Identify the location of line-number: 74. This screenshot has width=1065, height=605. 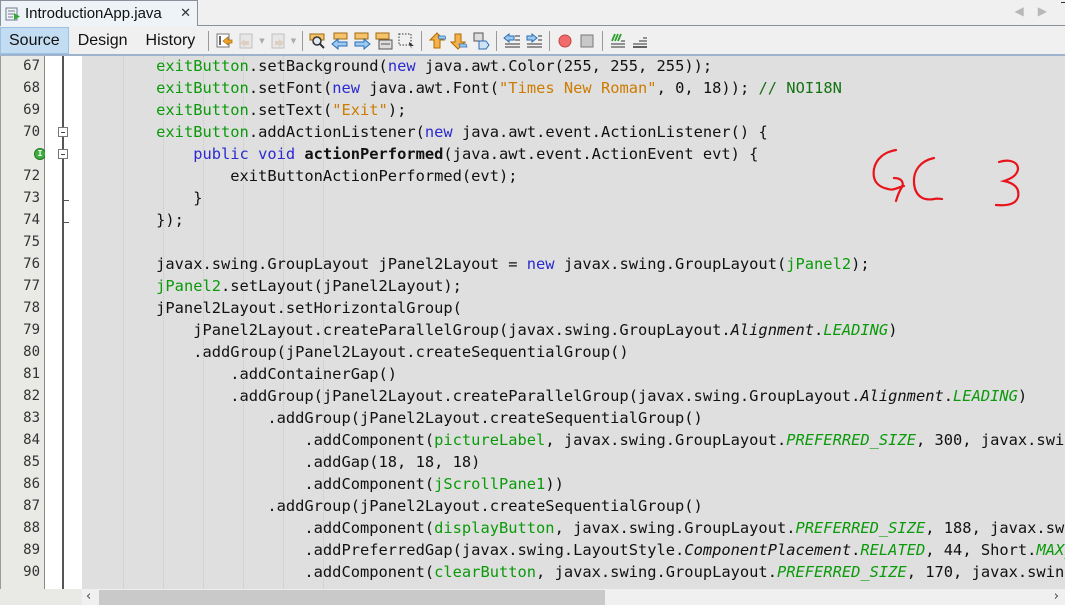
(31, 220).